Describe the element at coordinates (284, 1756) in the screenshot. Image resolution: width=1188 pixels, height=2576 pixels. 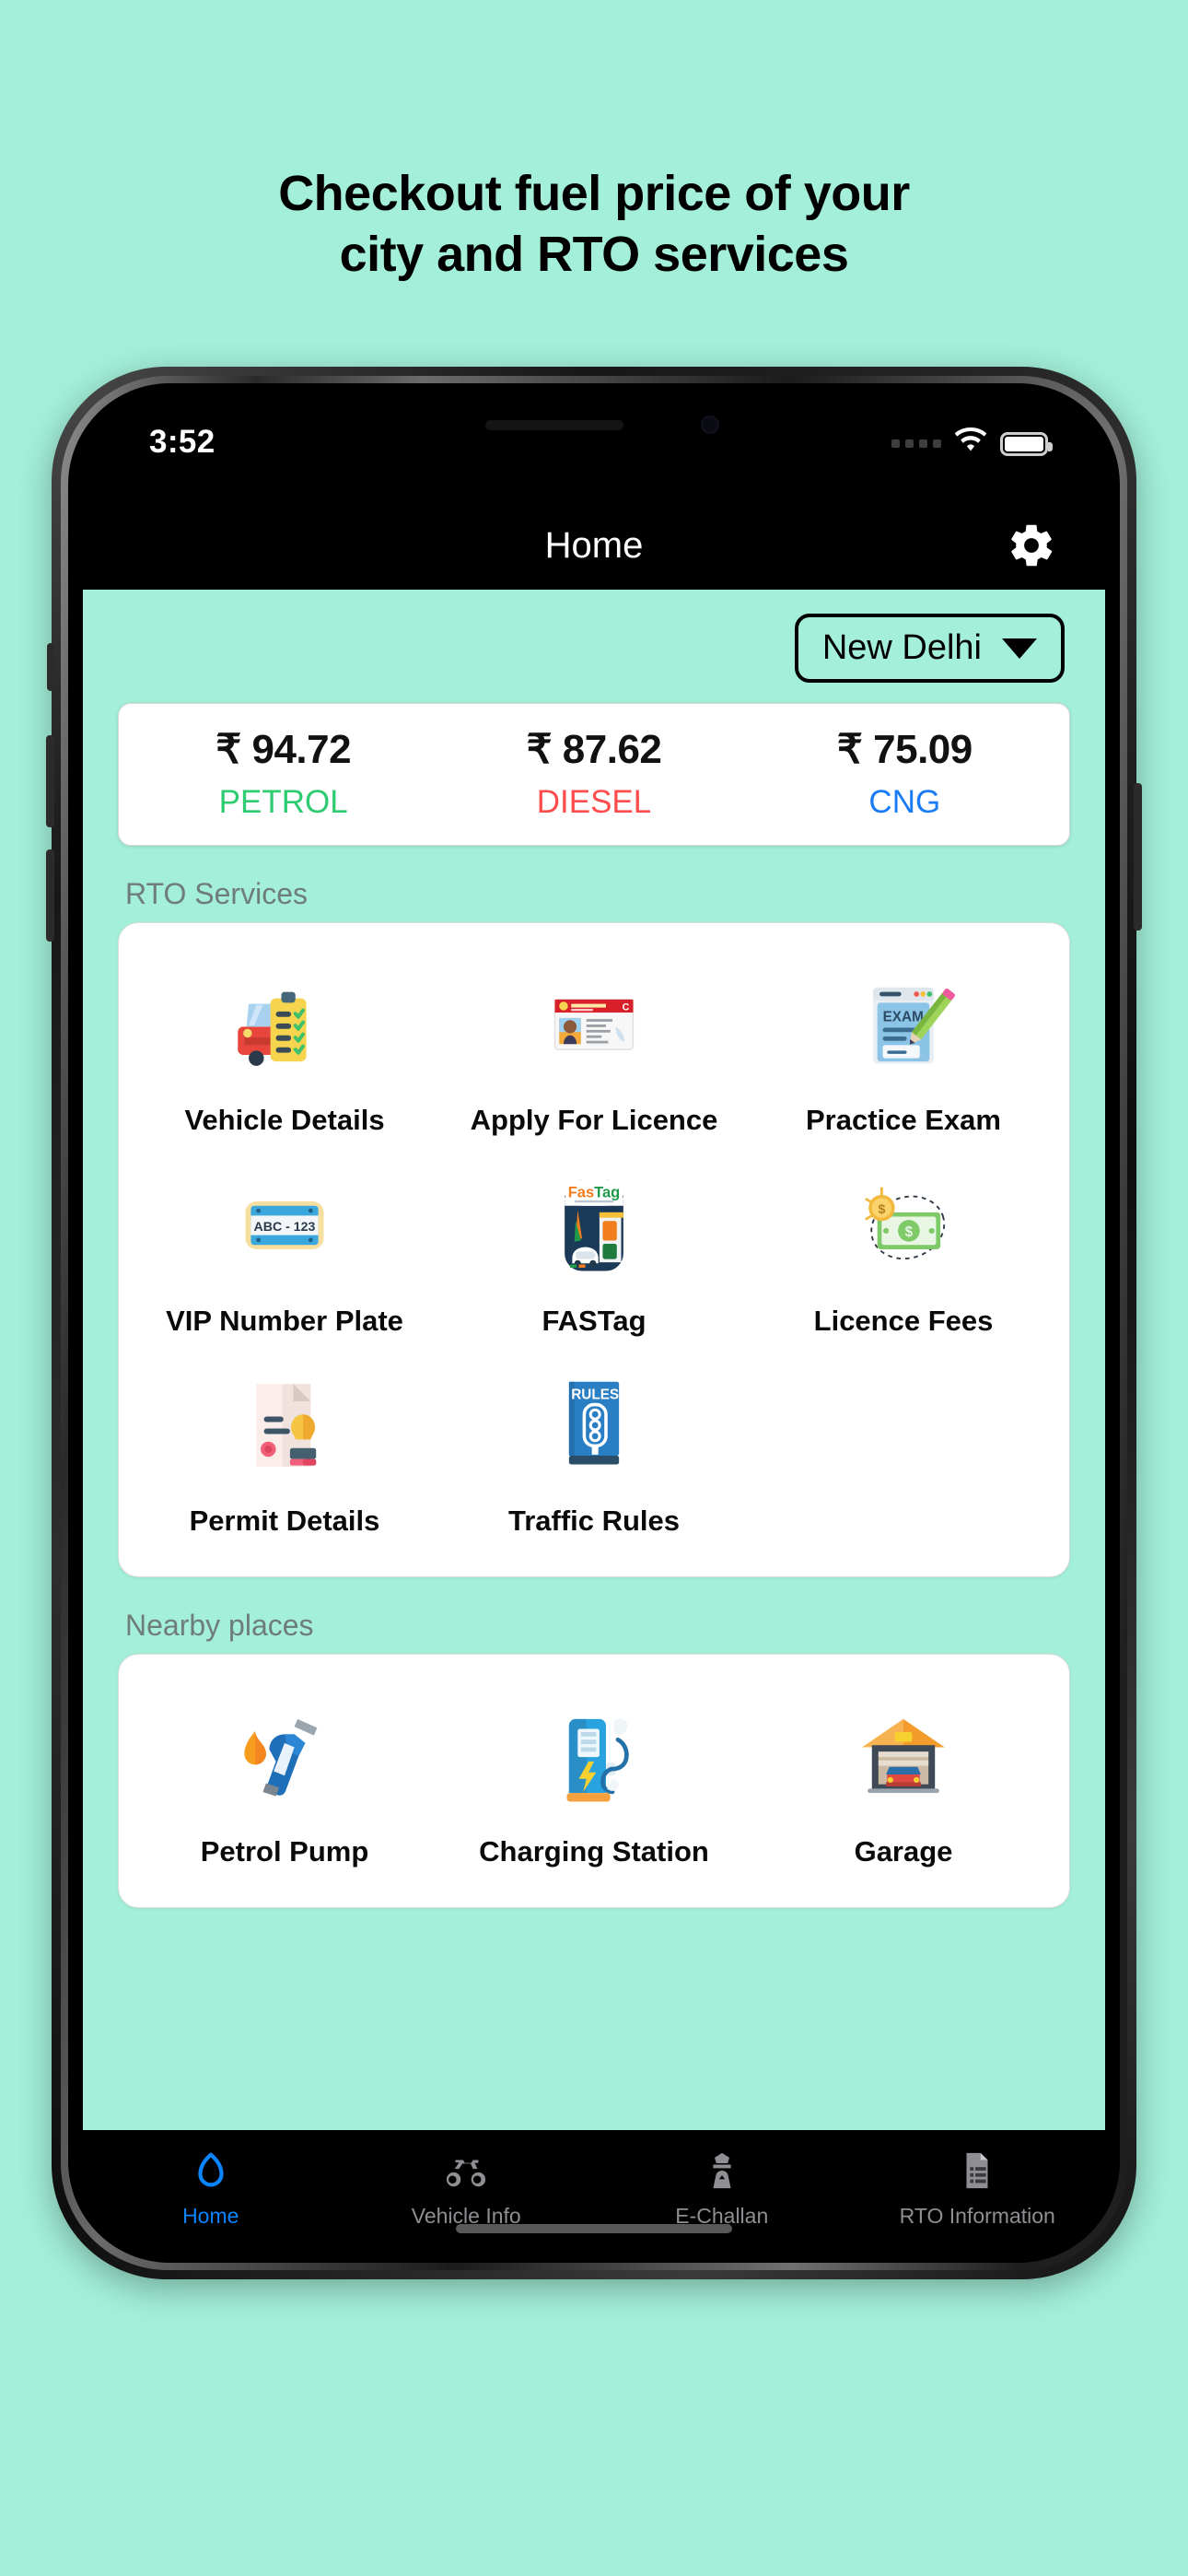
I see `fuel-nozzle-icon` at that location.